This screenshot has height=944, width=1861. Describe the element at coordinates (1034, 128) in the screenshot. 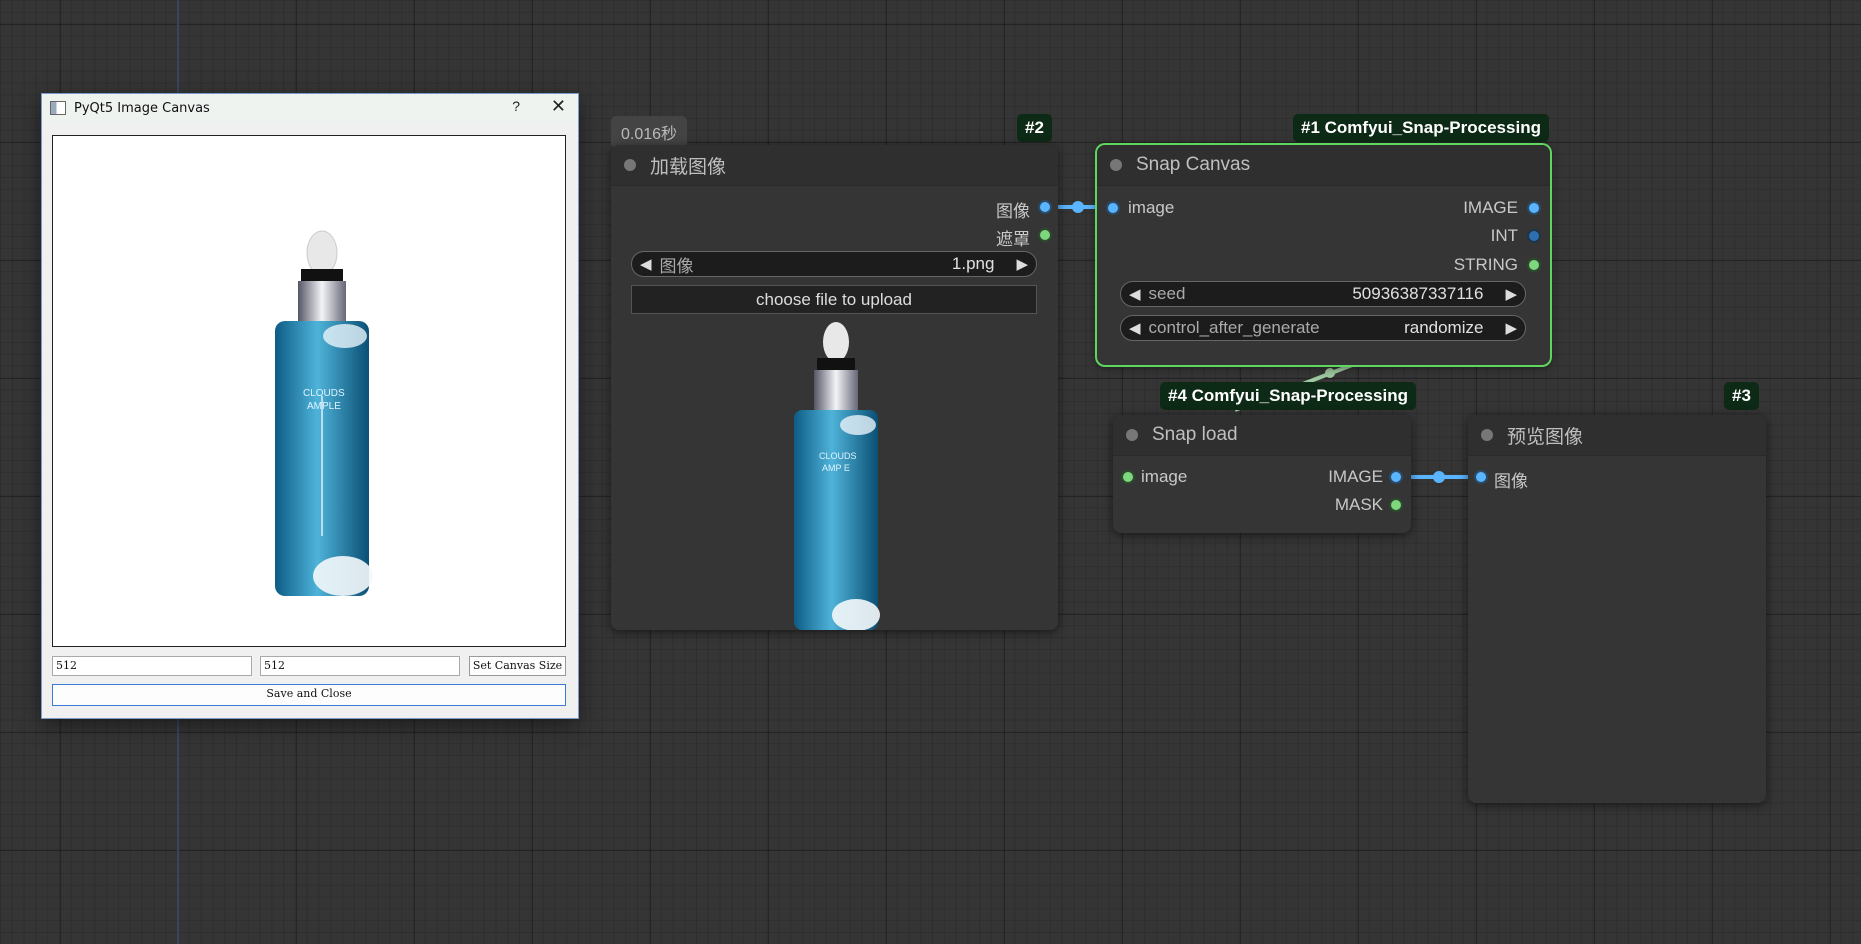

I see `node-id-badge: #2` at that location.